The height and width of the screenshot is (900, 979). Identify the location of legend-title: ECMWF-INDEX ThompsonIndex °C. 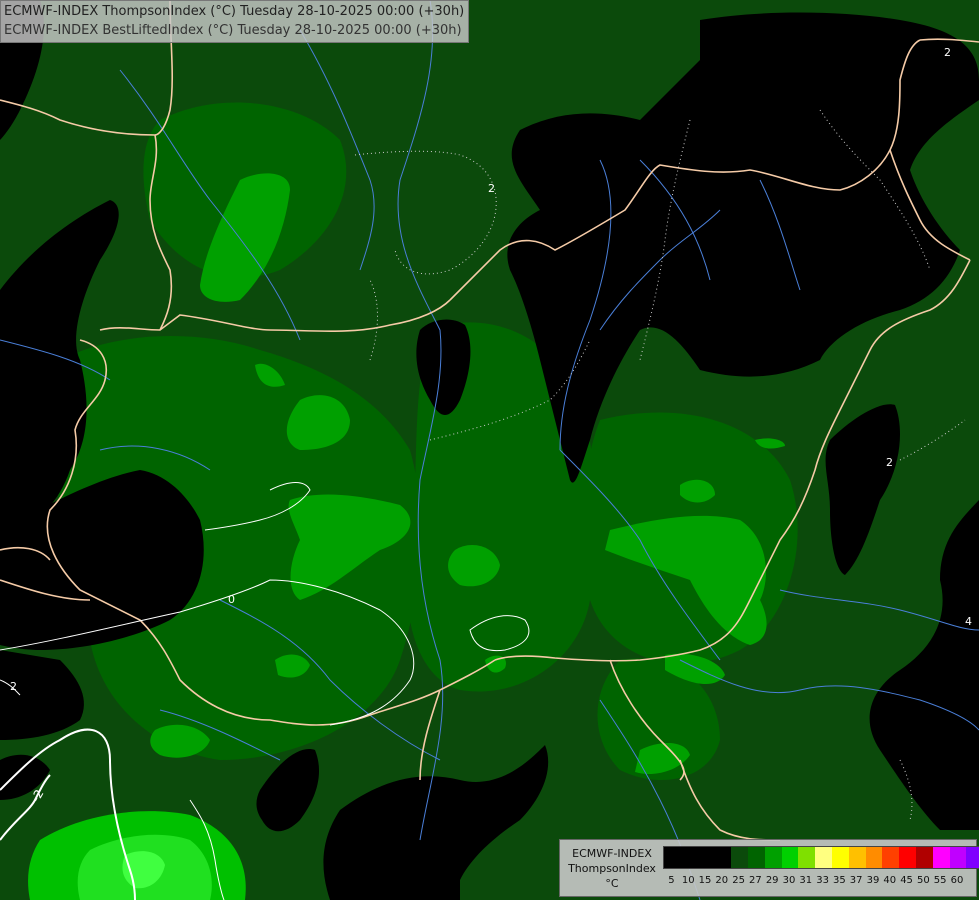
(612, 868).